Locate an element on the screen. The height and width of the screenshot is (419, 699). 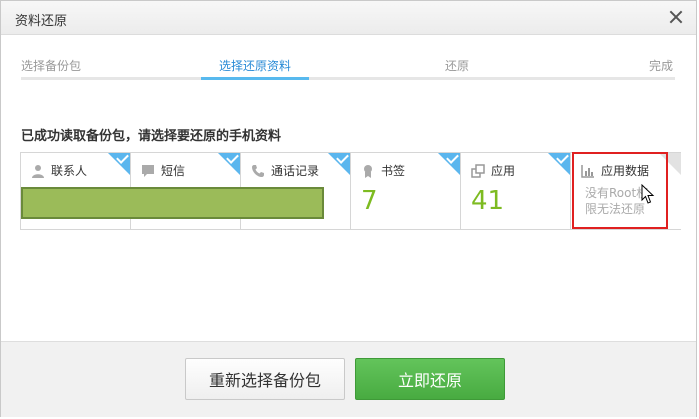
step-progress: 选择备份包 选择还原资料 还原 完成 is located at coordinates (348, 70).